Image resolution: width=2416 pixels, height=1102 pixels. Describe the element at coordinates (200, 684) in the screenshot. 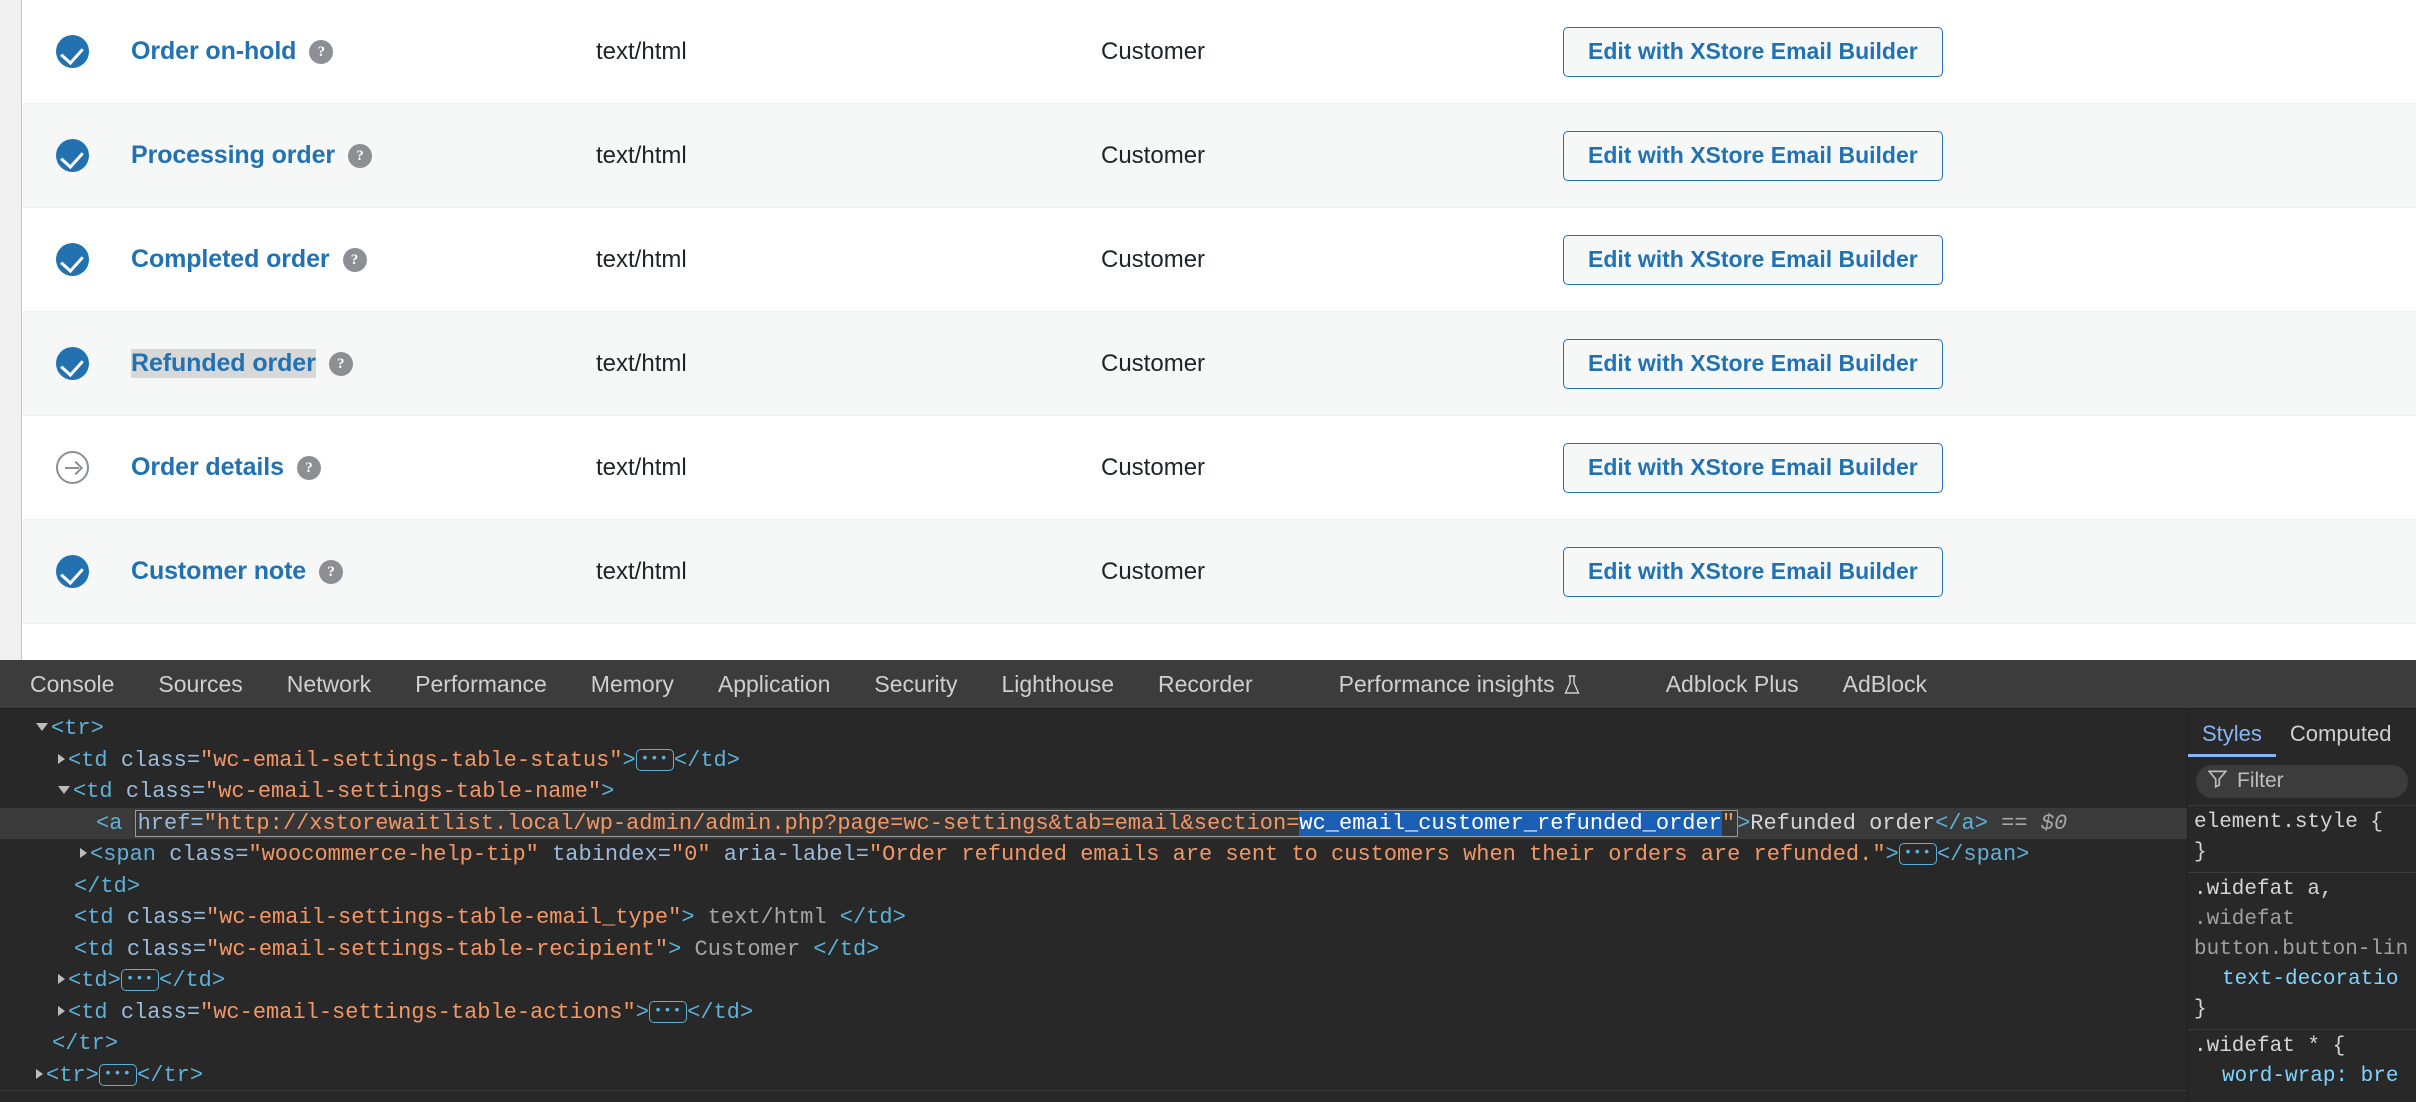

I see `devtools-tab-sources: Sources` at that location.